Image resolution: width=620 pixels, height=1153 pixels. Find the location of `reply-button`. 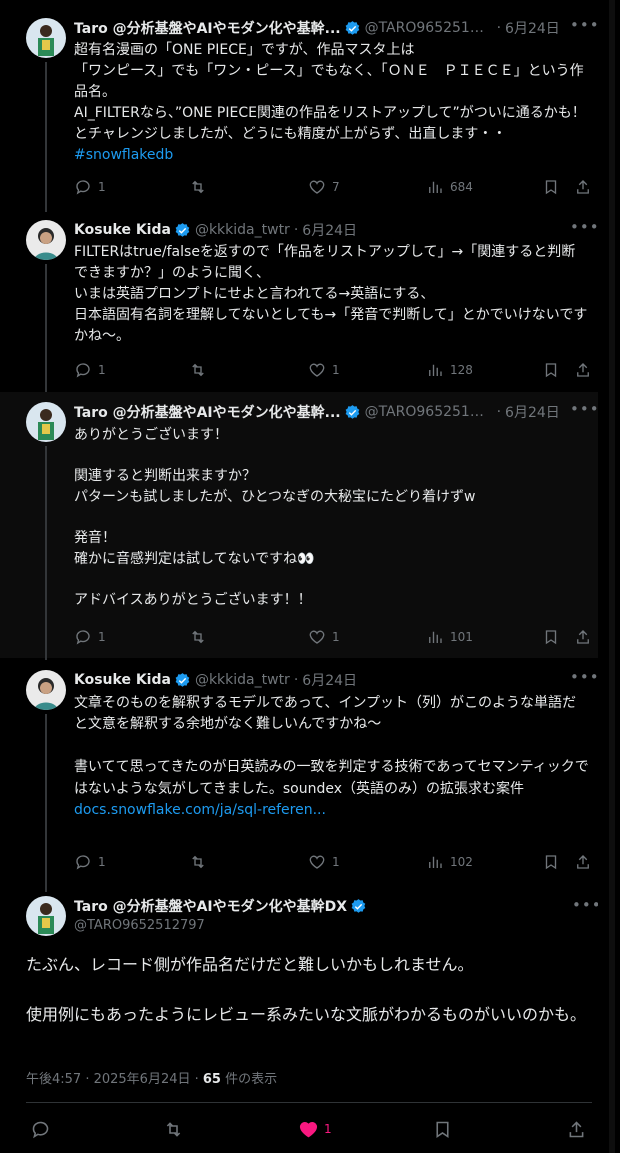

reply-button is located at coordinates (40, 1129).